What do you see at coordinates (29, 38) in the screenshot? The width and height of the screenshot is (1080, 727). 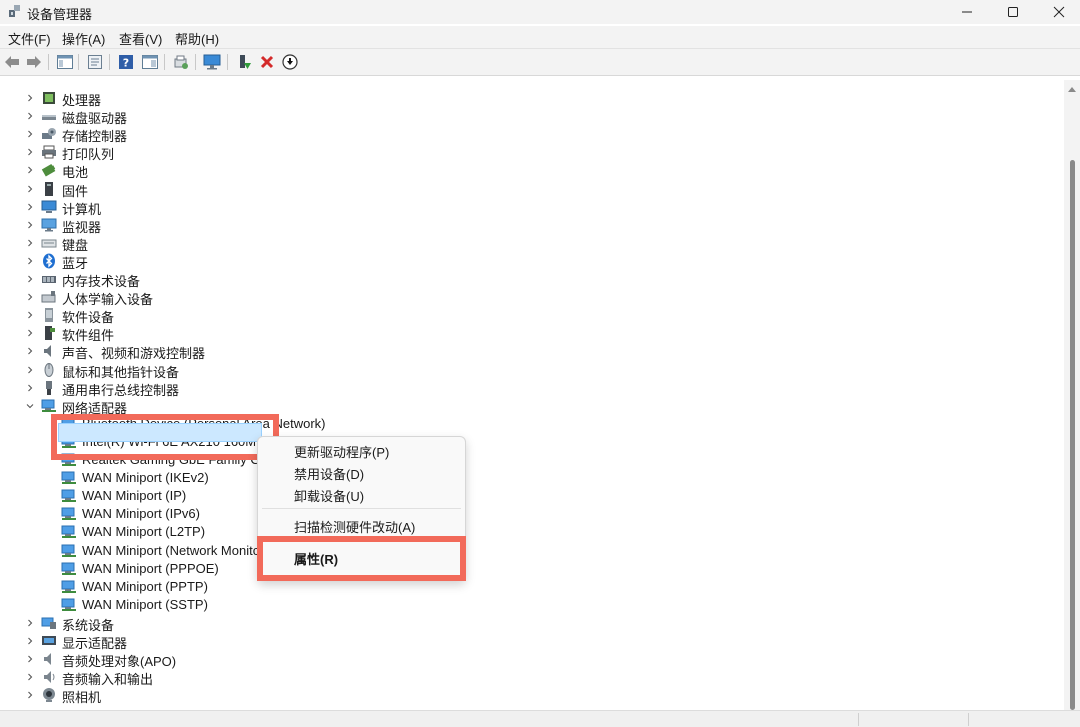 I see `menu-file: 文件(F)` at bounding box center [29, 38].